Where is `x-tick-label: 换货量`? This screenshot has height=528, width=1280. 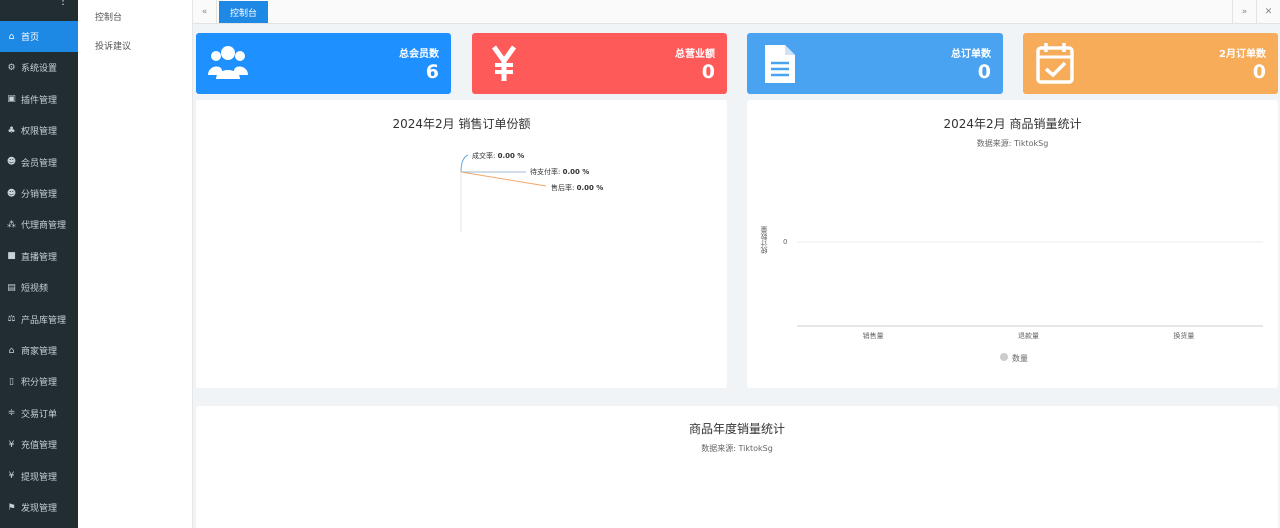 x-tick-label: 换货量 is located at coordinates (1184, 336).